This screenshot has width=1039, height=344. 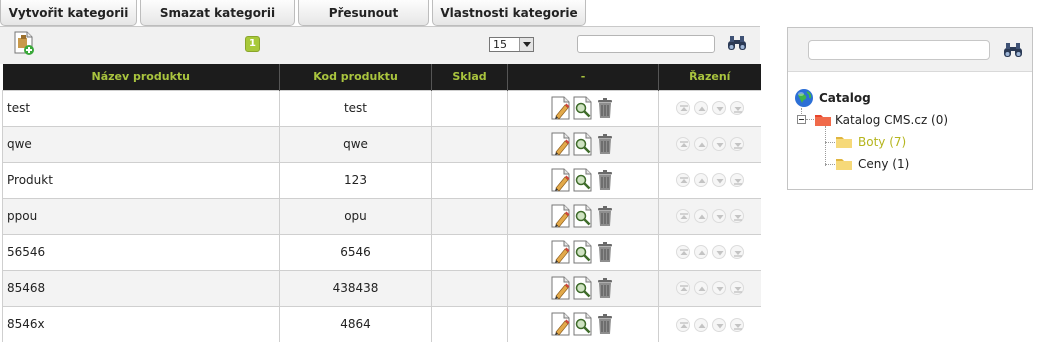 What do you see at coordinates (526, 44) in the screenshot?
I see `chevron-down-icon` at bounding box center [526, 44].